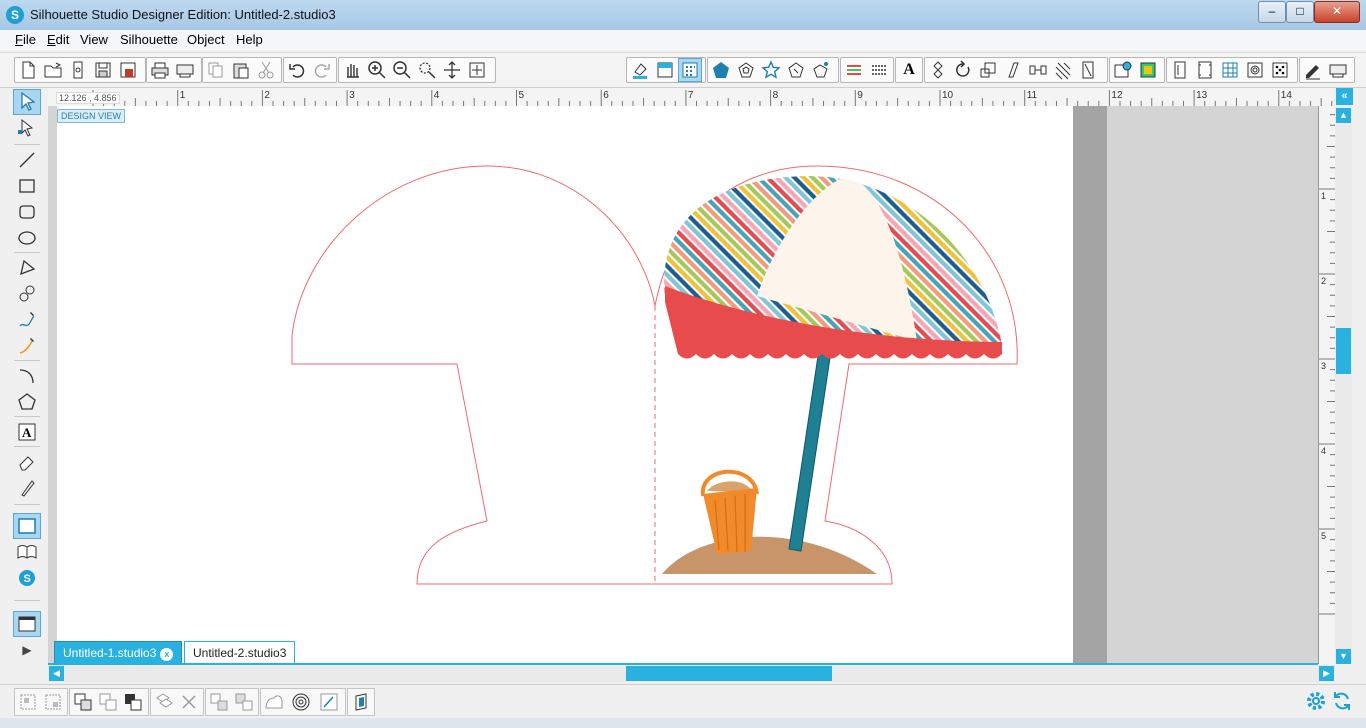 Image resolution: width=1366 pixels, height=728 pixels. I want to click on arc-tool-icon, so click(27, 376).